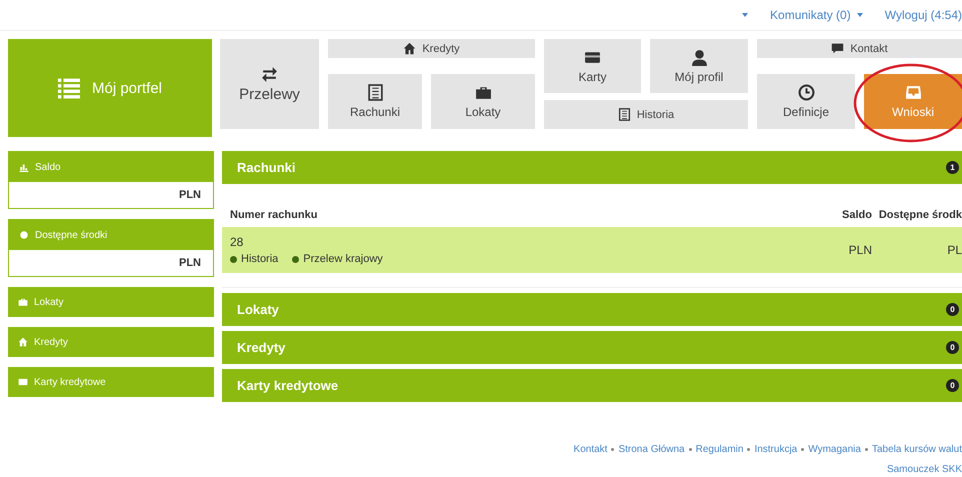 Image resolution: width=962 pixels, height=477 pixels. What do you see at coordinates (111, 302) in the screenshot?
I see `sidebar-item: Lokaty` at bounding box center [111, 302].